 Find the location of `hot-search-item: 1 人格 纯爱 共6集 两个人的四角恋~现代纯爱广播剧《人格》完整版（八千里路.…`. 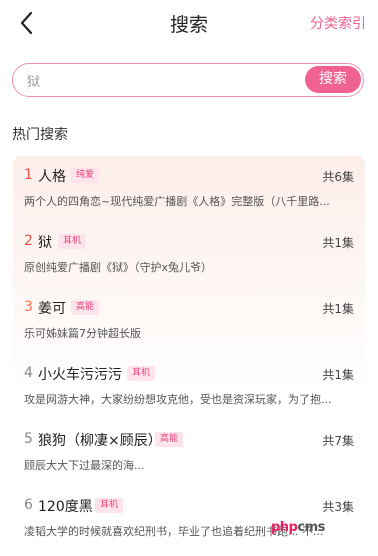

hot-search-item: 1 人格 纯爱 共6集 两个人的四角恋~现代纯爱广播剧《人格》完整版（八千里路.… is located at coordinates (189, 196).